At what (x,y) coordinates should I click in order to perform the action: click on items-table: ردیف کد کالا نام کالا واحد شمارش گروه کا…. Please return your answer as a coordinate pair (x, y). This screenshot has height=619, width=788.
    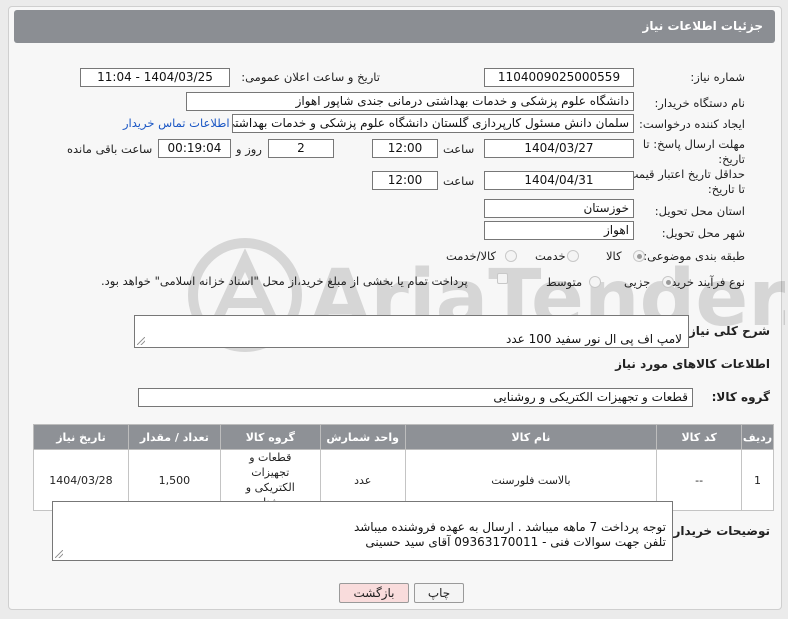
    Looking at the image, I should click on (403, 467).